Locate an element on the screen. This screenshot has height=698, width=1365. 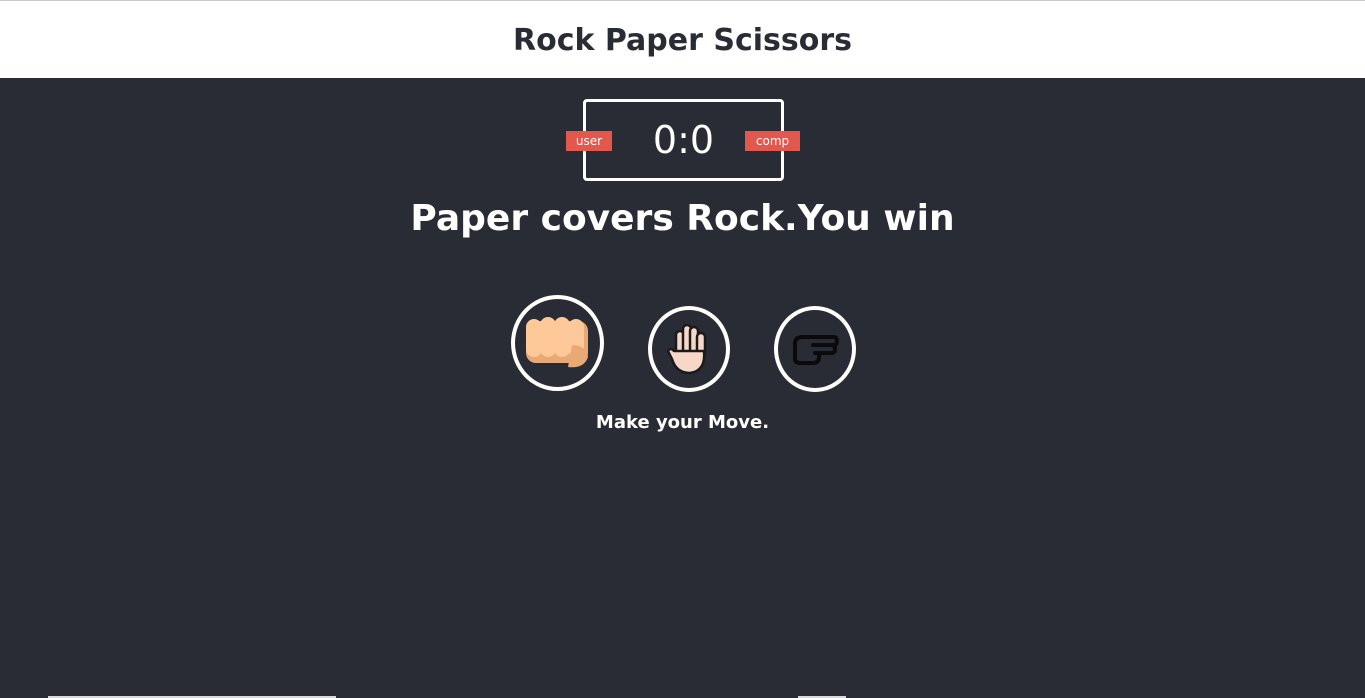
page-title: Rock Paper Scissors is located at coordinates (682, 40).